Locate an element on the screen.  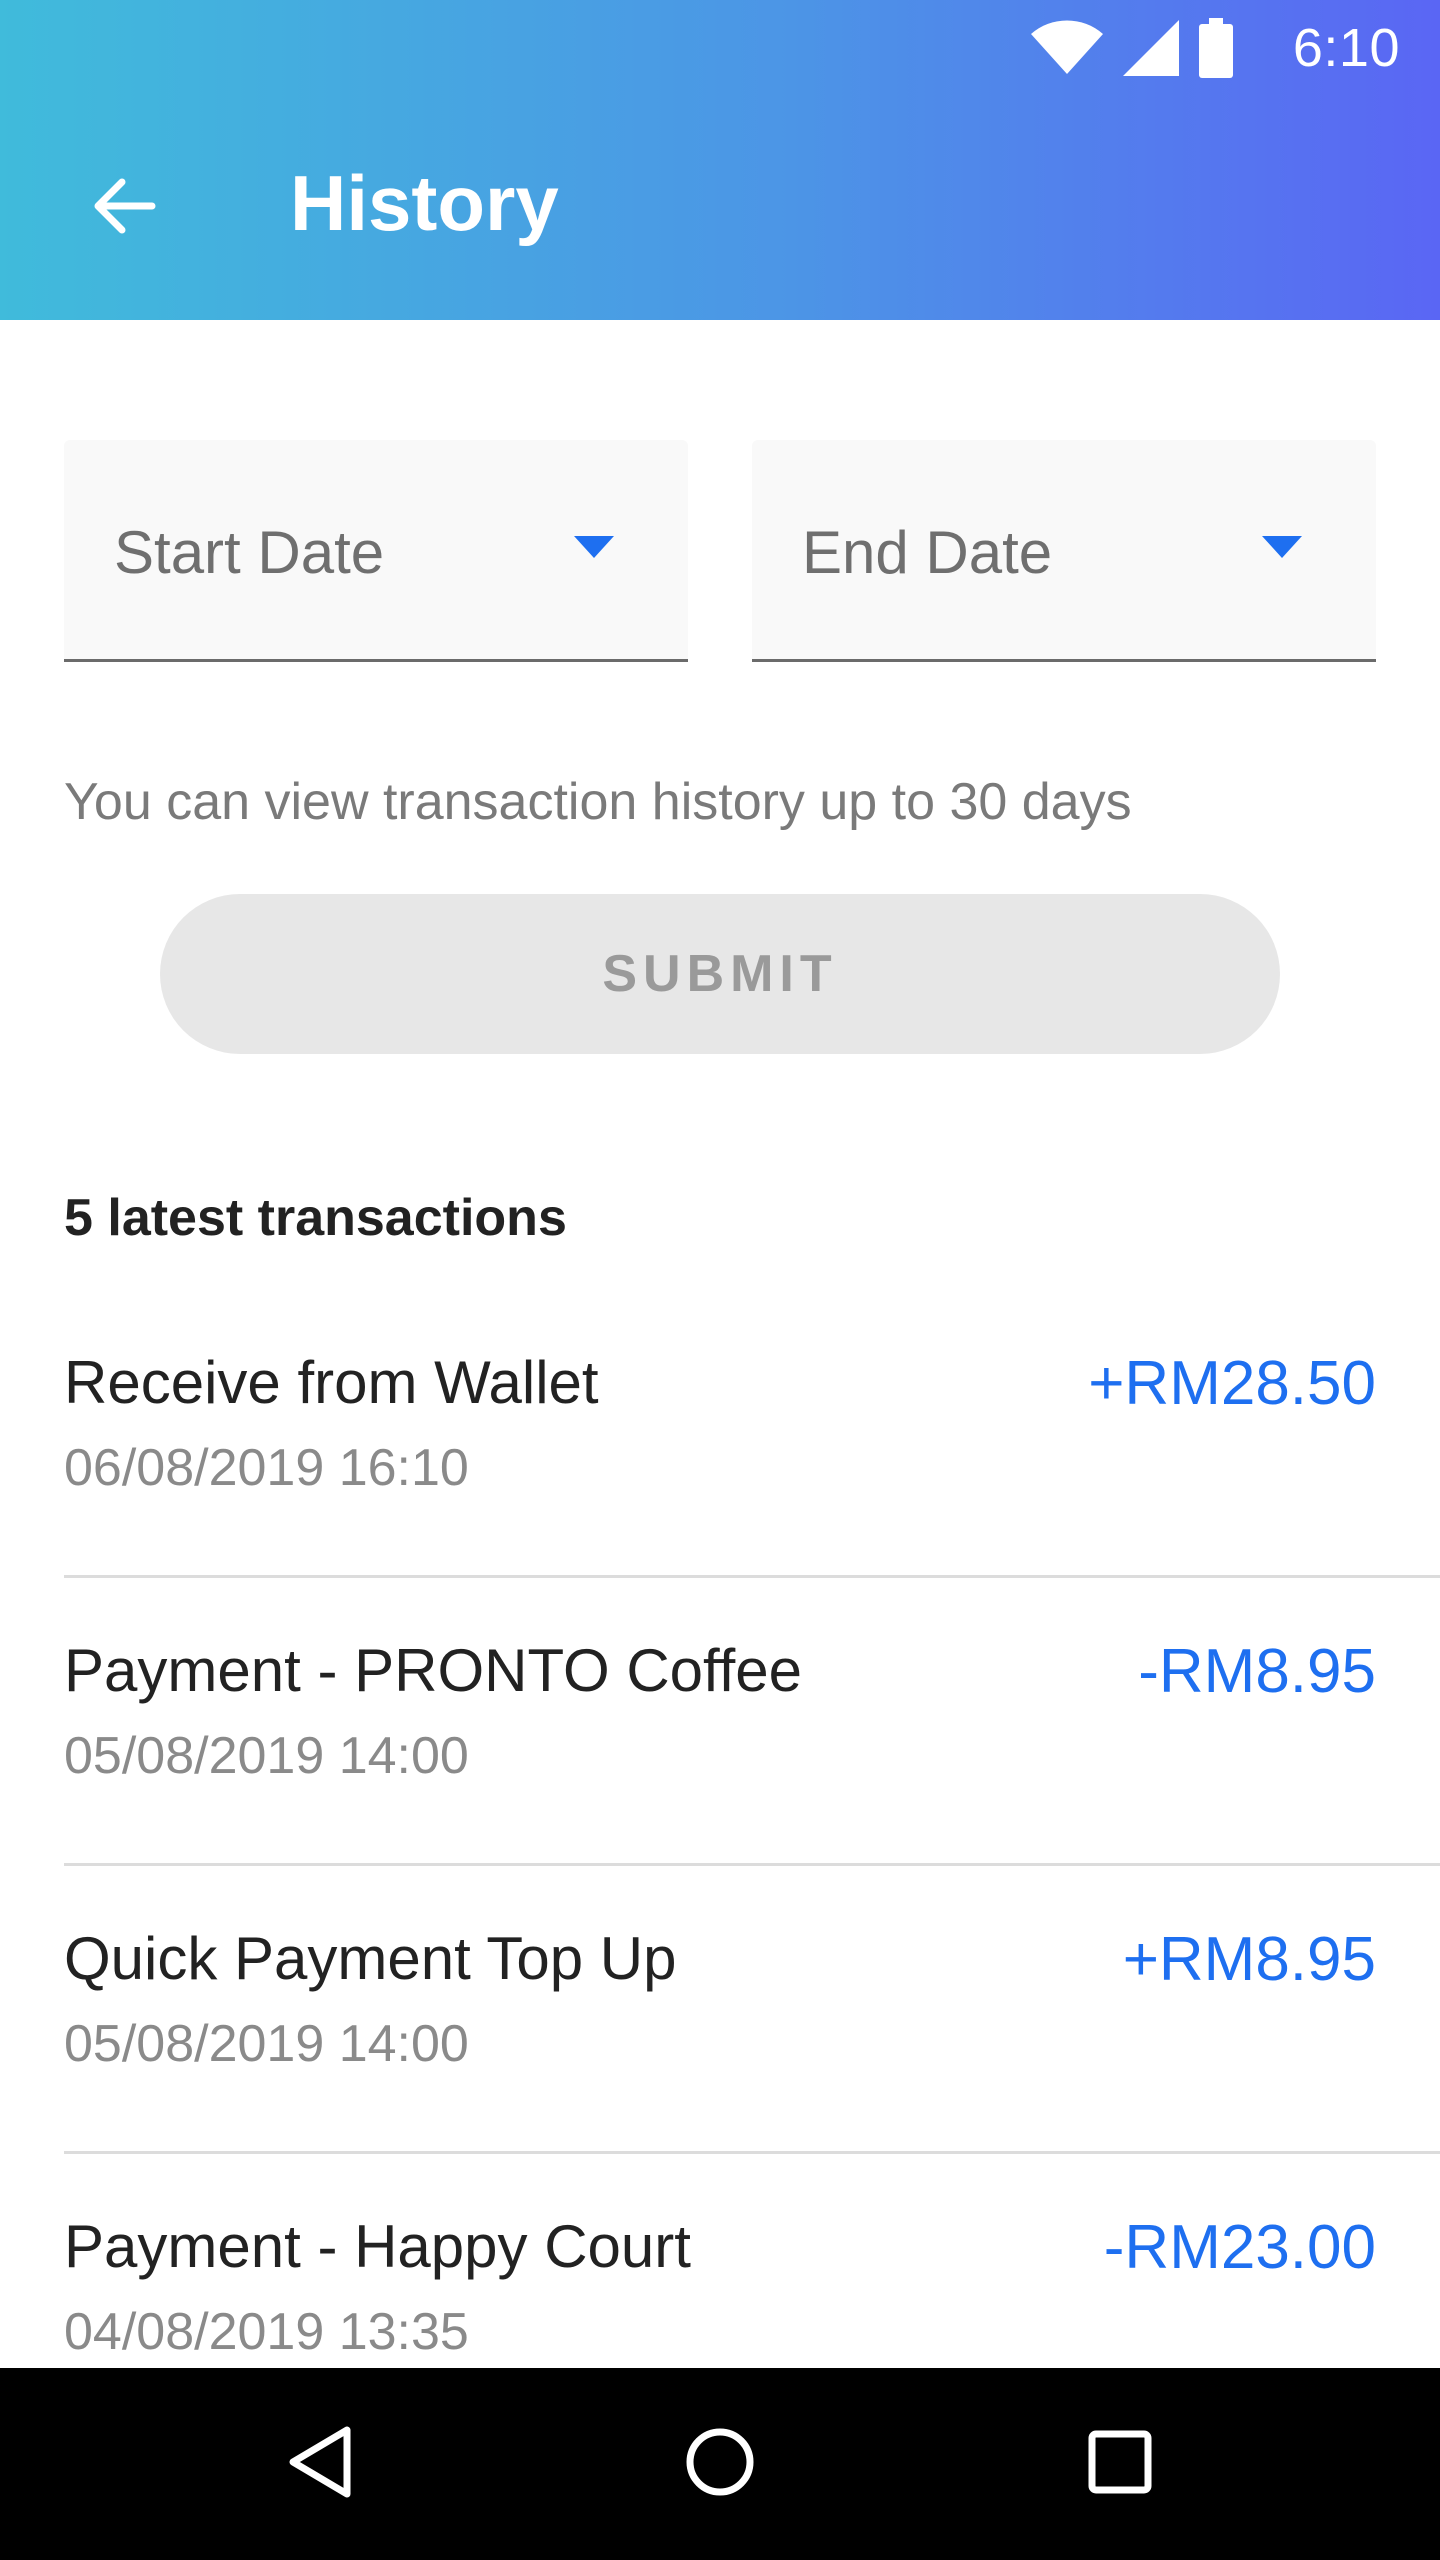
circle-home-icon is located at coordinates (720, 2464).